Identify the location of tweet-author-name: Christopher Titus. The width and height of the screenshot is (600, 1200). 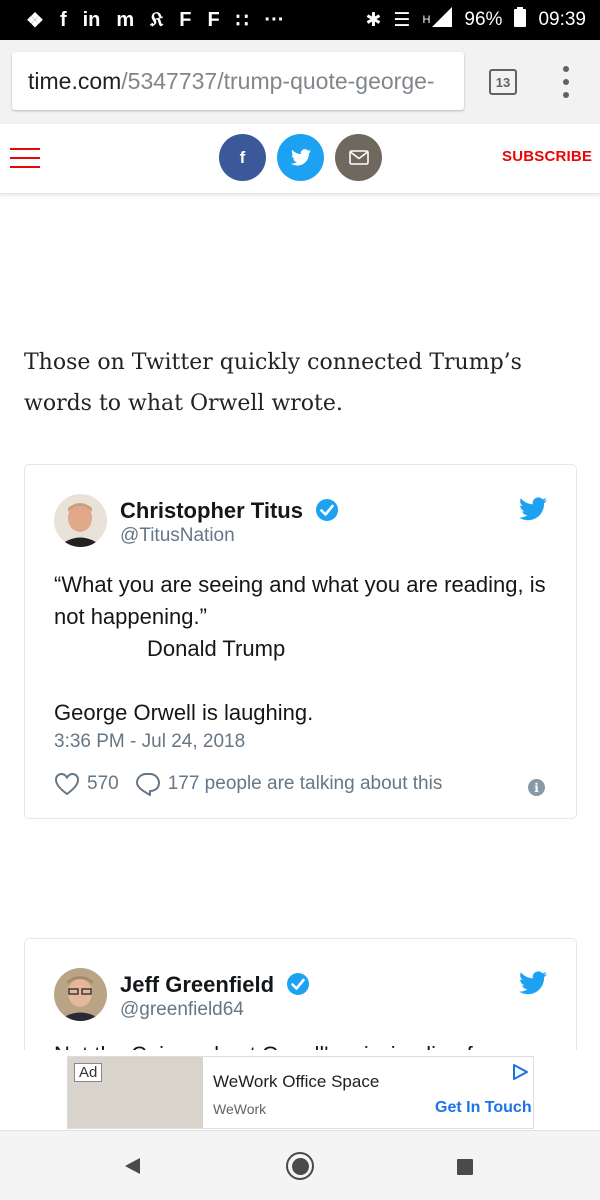
(229, 511).